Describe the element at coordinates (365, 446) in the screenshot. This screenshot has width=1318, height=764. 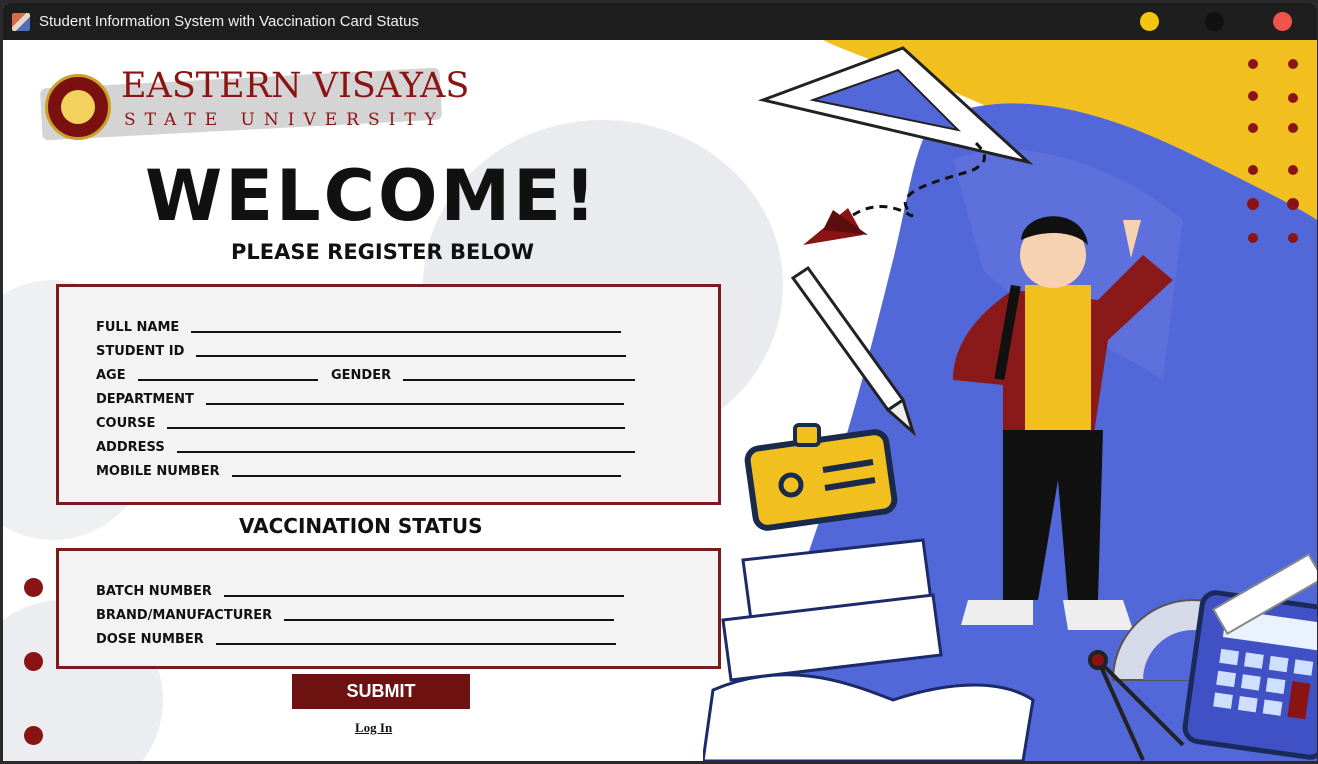
I see `address-field: ADDRESS` at that location.